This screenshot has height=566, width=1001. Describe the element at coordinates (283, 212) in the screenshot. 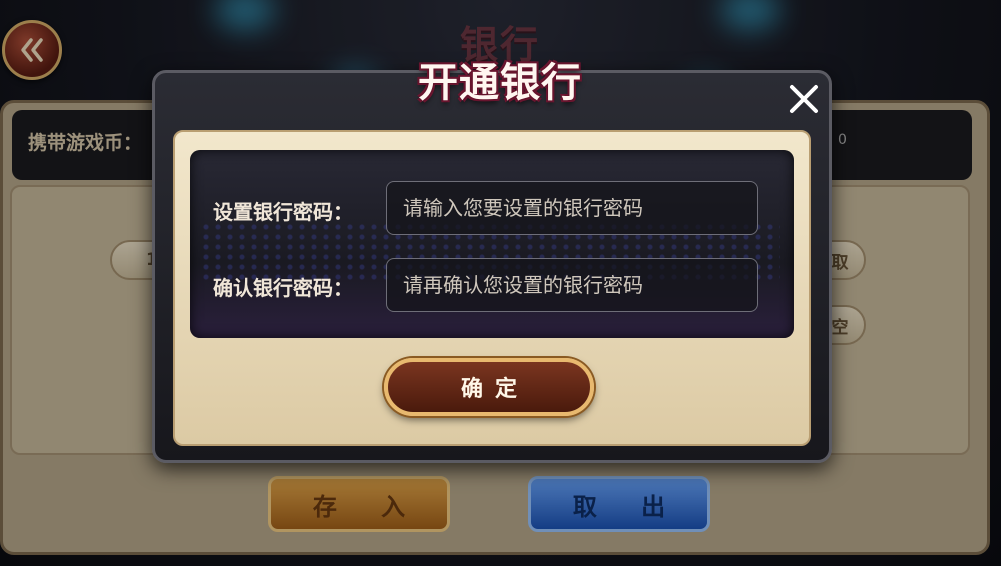

I see `set-password-label: 设置银行密码：` at that location.